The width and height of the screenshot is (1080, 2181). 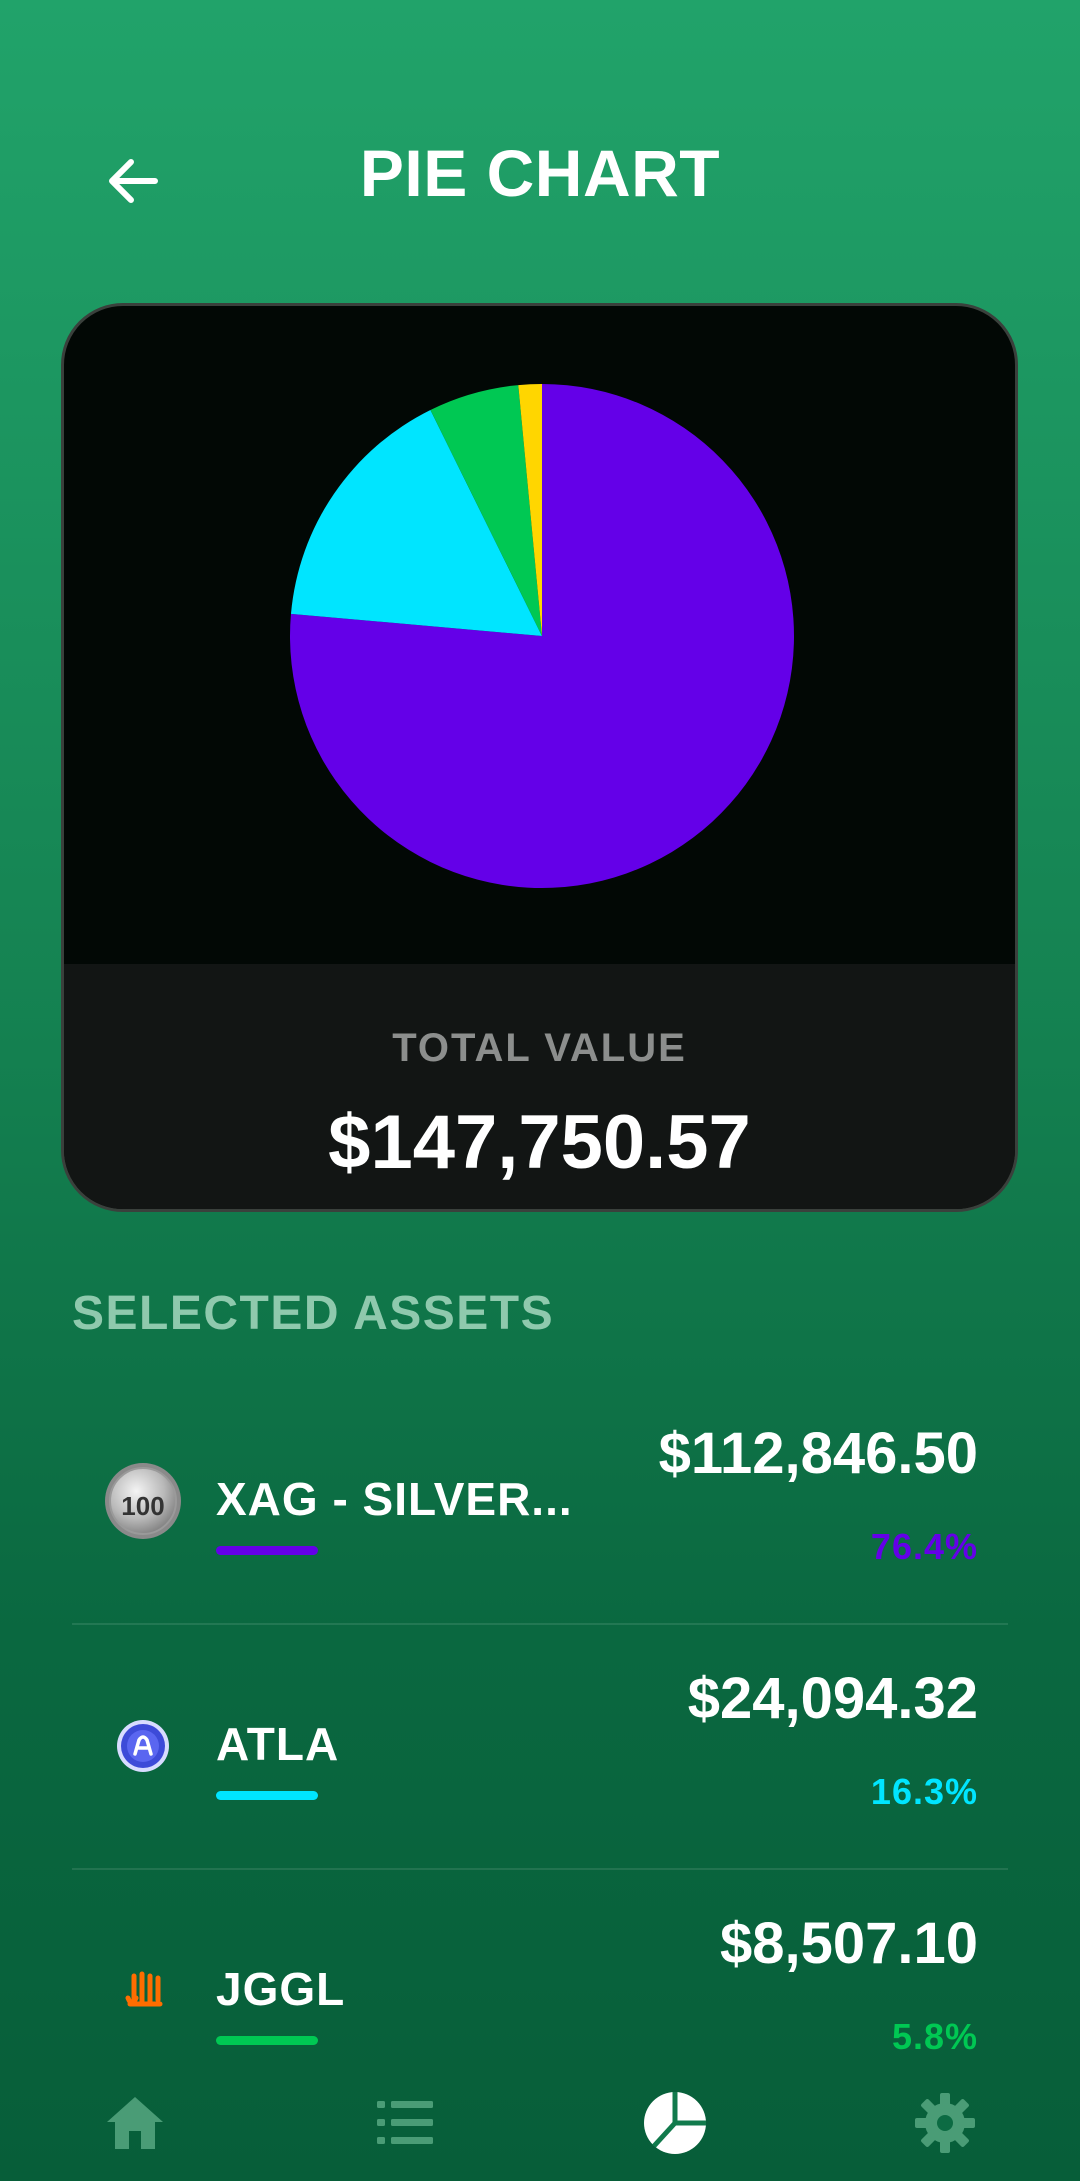 I want to click on jggl-token-icon, so click(x=143, y=1991).